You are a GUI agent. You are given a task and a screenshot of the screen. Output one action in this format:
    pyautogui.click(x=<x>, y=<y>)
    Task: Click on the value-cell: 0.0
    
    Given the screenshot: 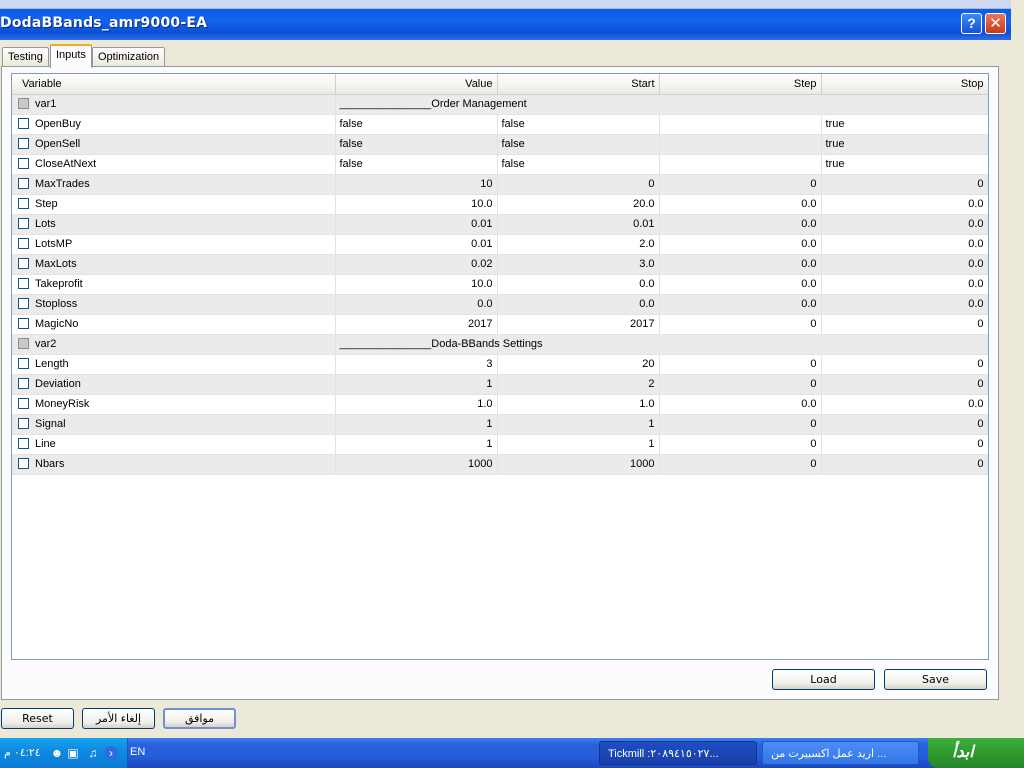 What is the action you would take?
    pyautogui.click(x=416, y=304)
    